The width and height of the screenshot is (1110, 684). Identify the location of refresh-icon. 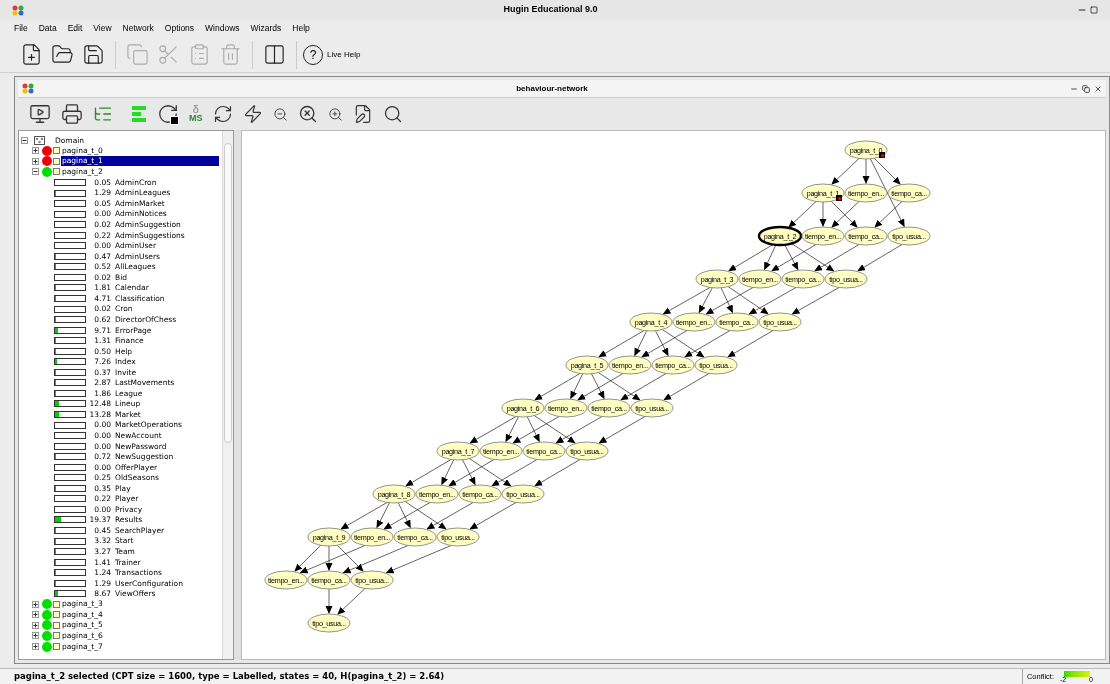
(222, 114).